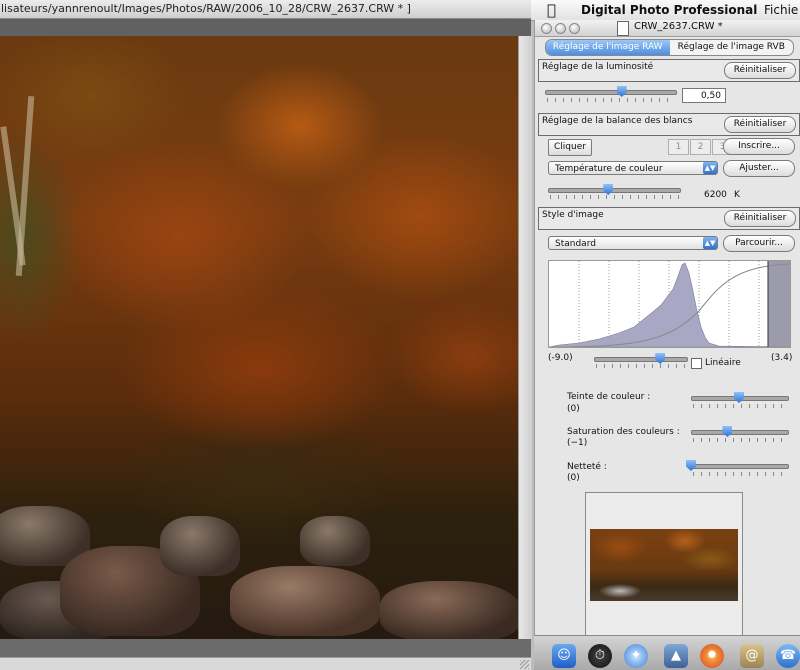  What do you see at coordinates (524, 664) in the screenshot?
I see `resize-grip-icon` at bounding box center [524, 664].